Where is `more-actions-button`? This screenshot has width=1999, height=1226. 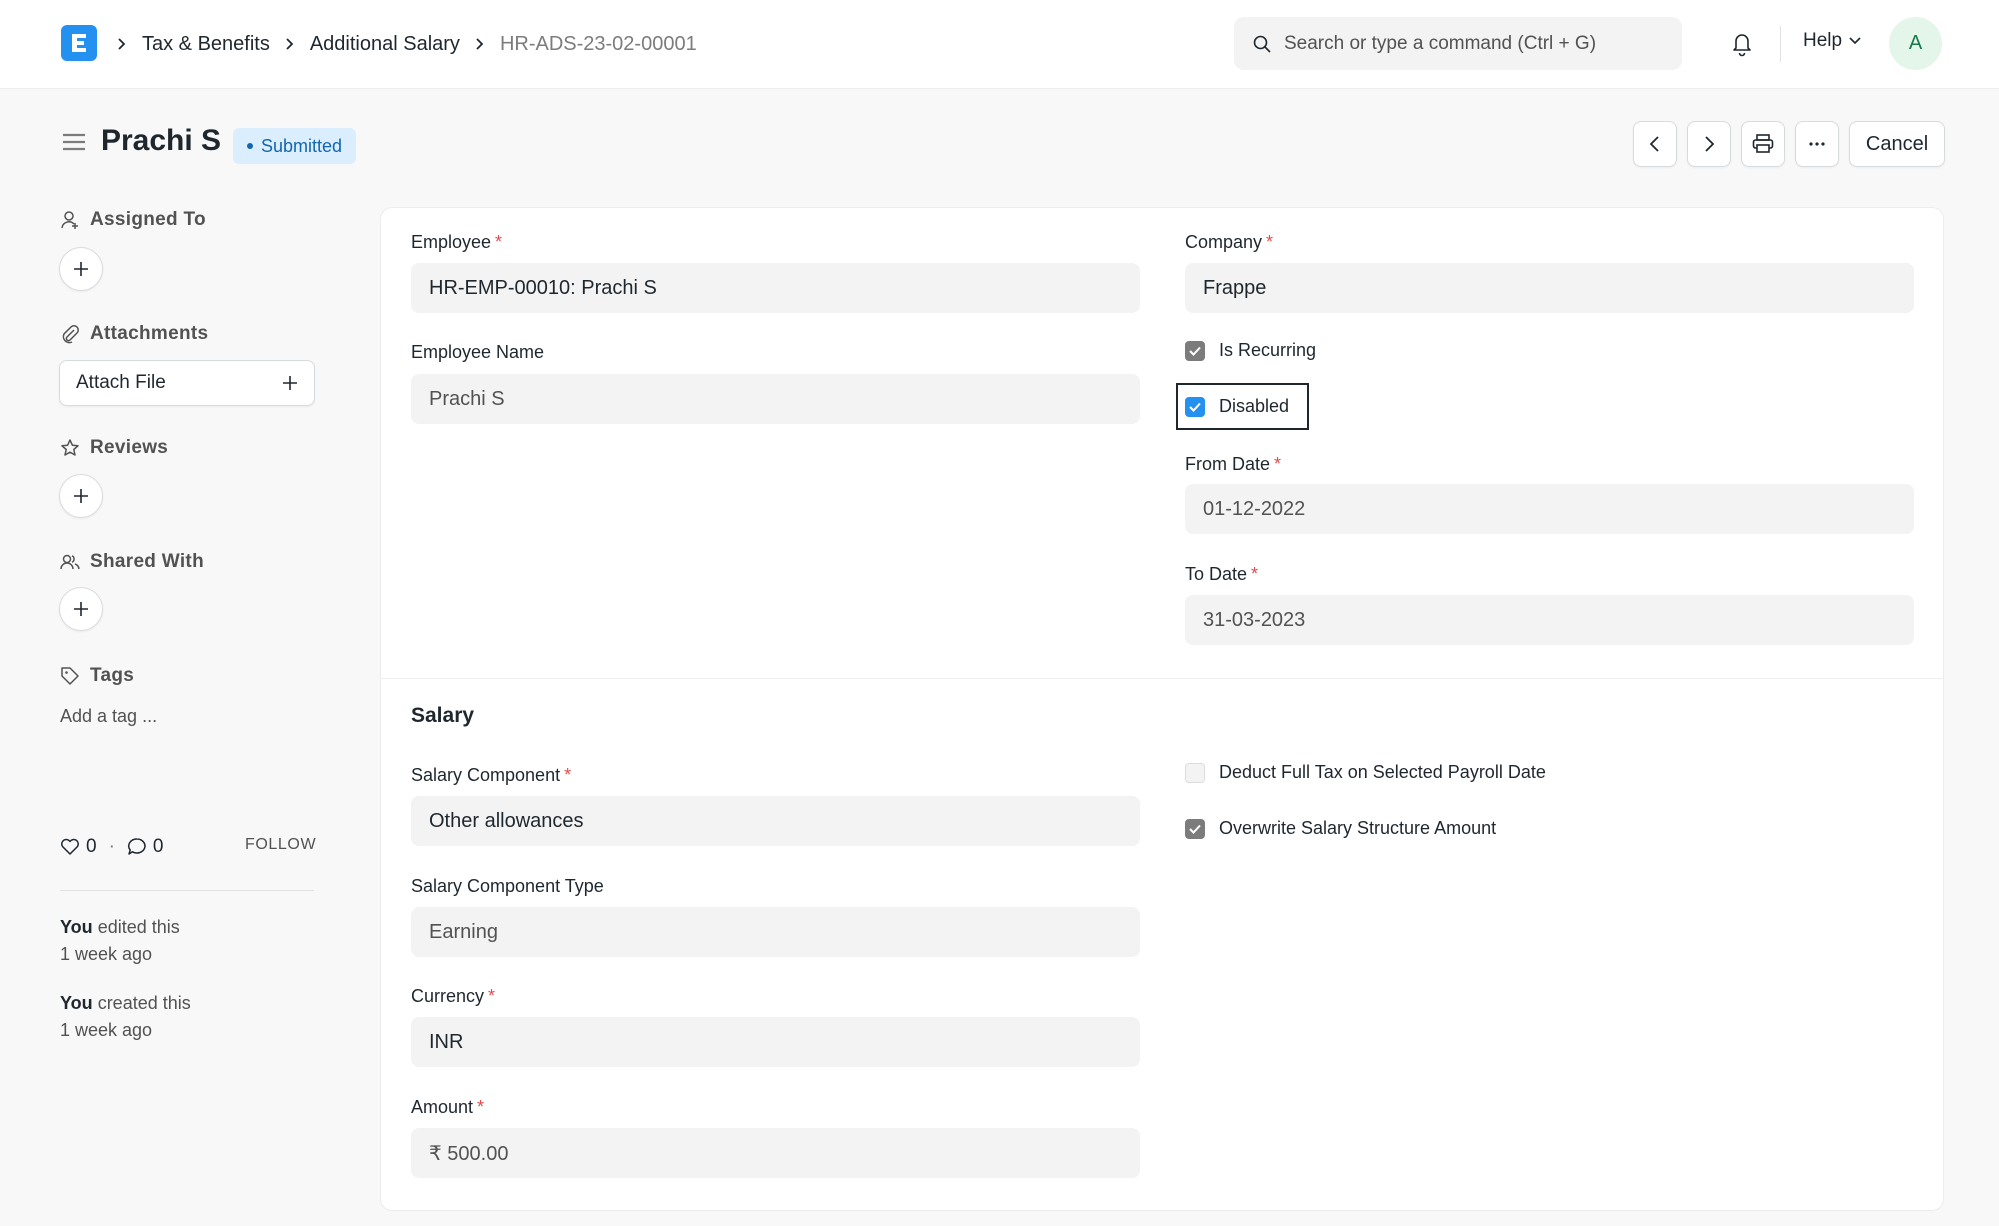 more-actions-button is located at coordinates (1817, 144).